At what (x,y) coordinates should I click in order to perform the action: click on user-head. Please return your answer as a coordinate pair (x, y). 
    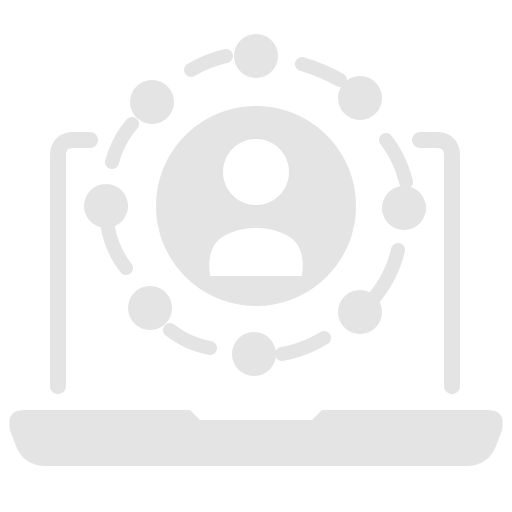
    Looking at the image, I should click on (256, 172).